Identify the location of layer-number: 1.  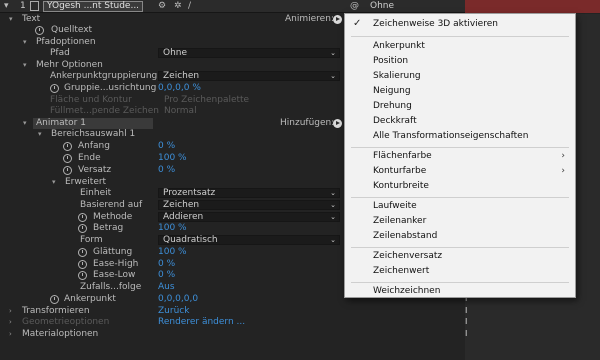
(23, 6).